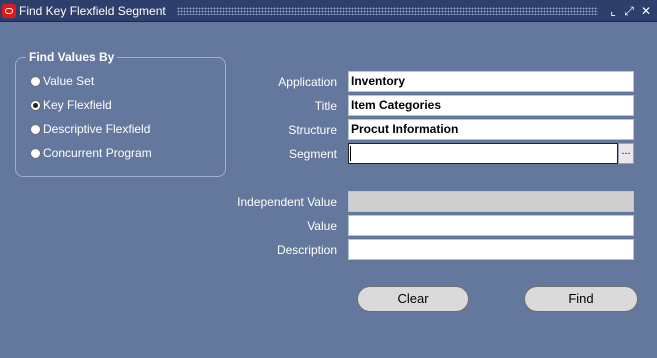 The image size is (657, 358). Describe the element at coordinates (491, 201) in the screenshot. I see `independent-value-field` at that location.